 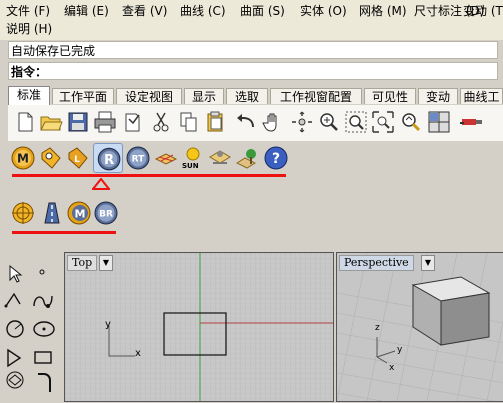 I want to click on svg-text: R, so click(x=109, y=160).